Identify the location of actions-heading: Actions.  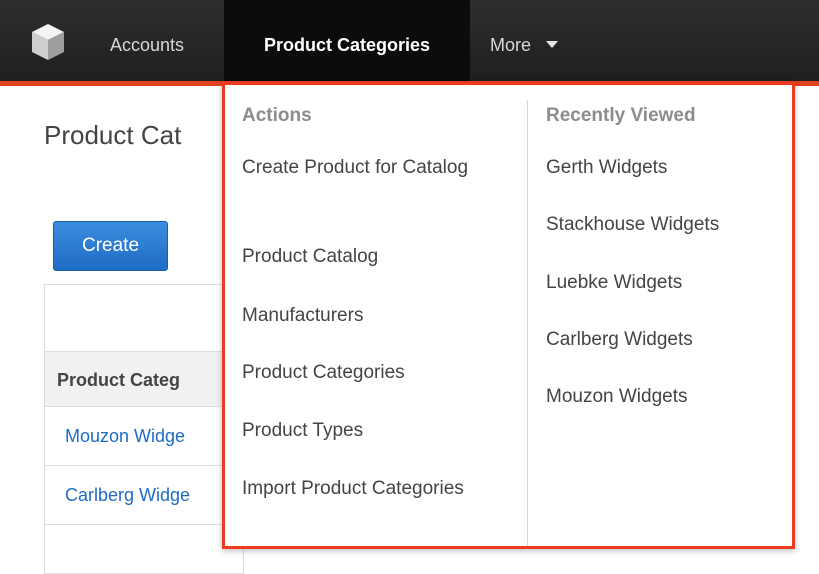
(277, 115).